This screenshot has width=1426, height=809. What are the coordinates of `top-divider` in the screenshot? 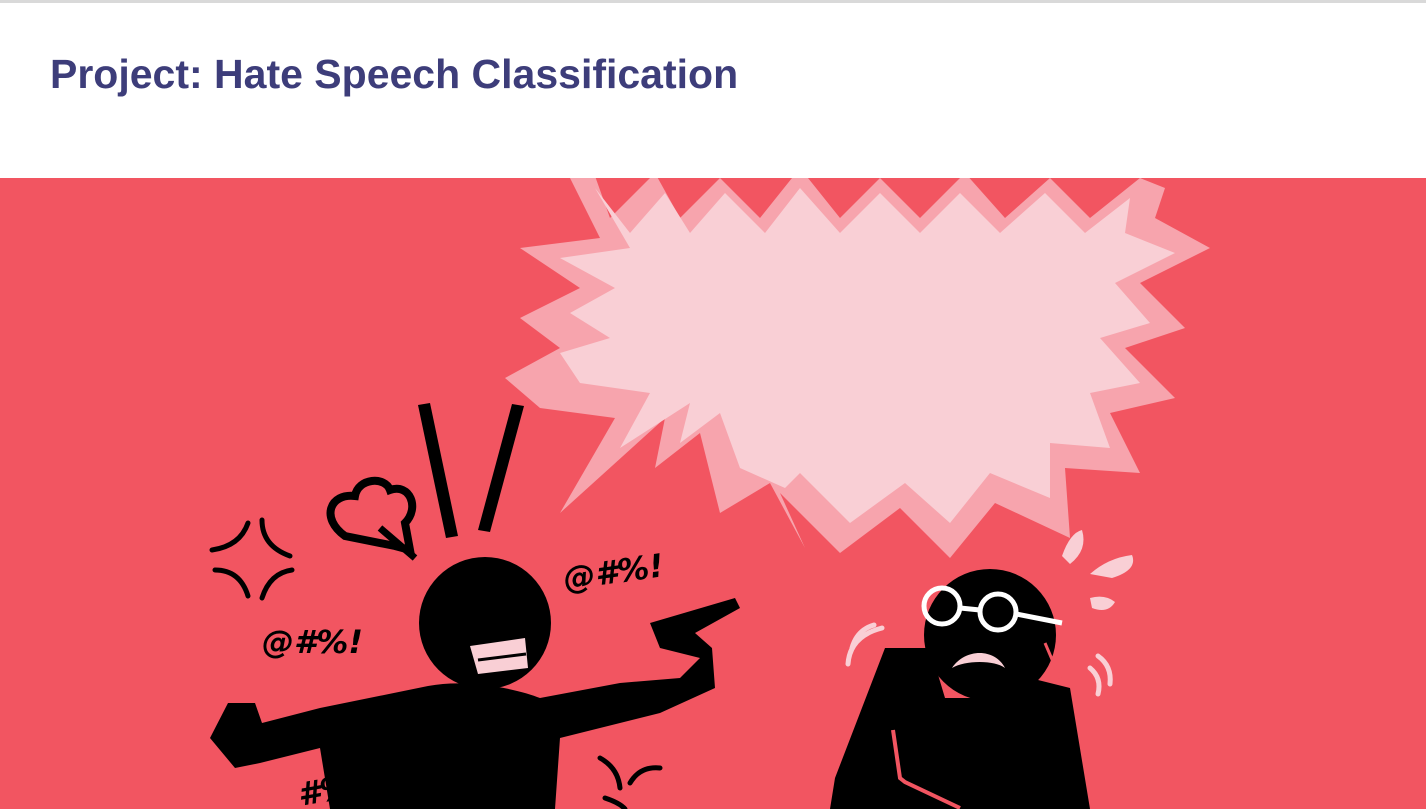 It's located at (713, 1).